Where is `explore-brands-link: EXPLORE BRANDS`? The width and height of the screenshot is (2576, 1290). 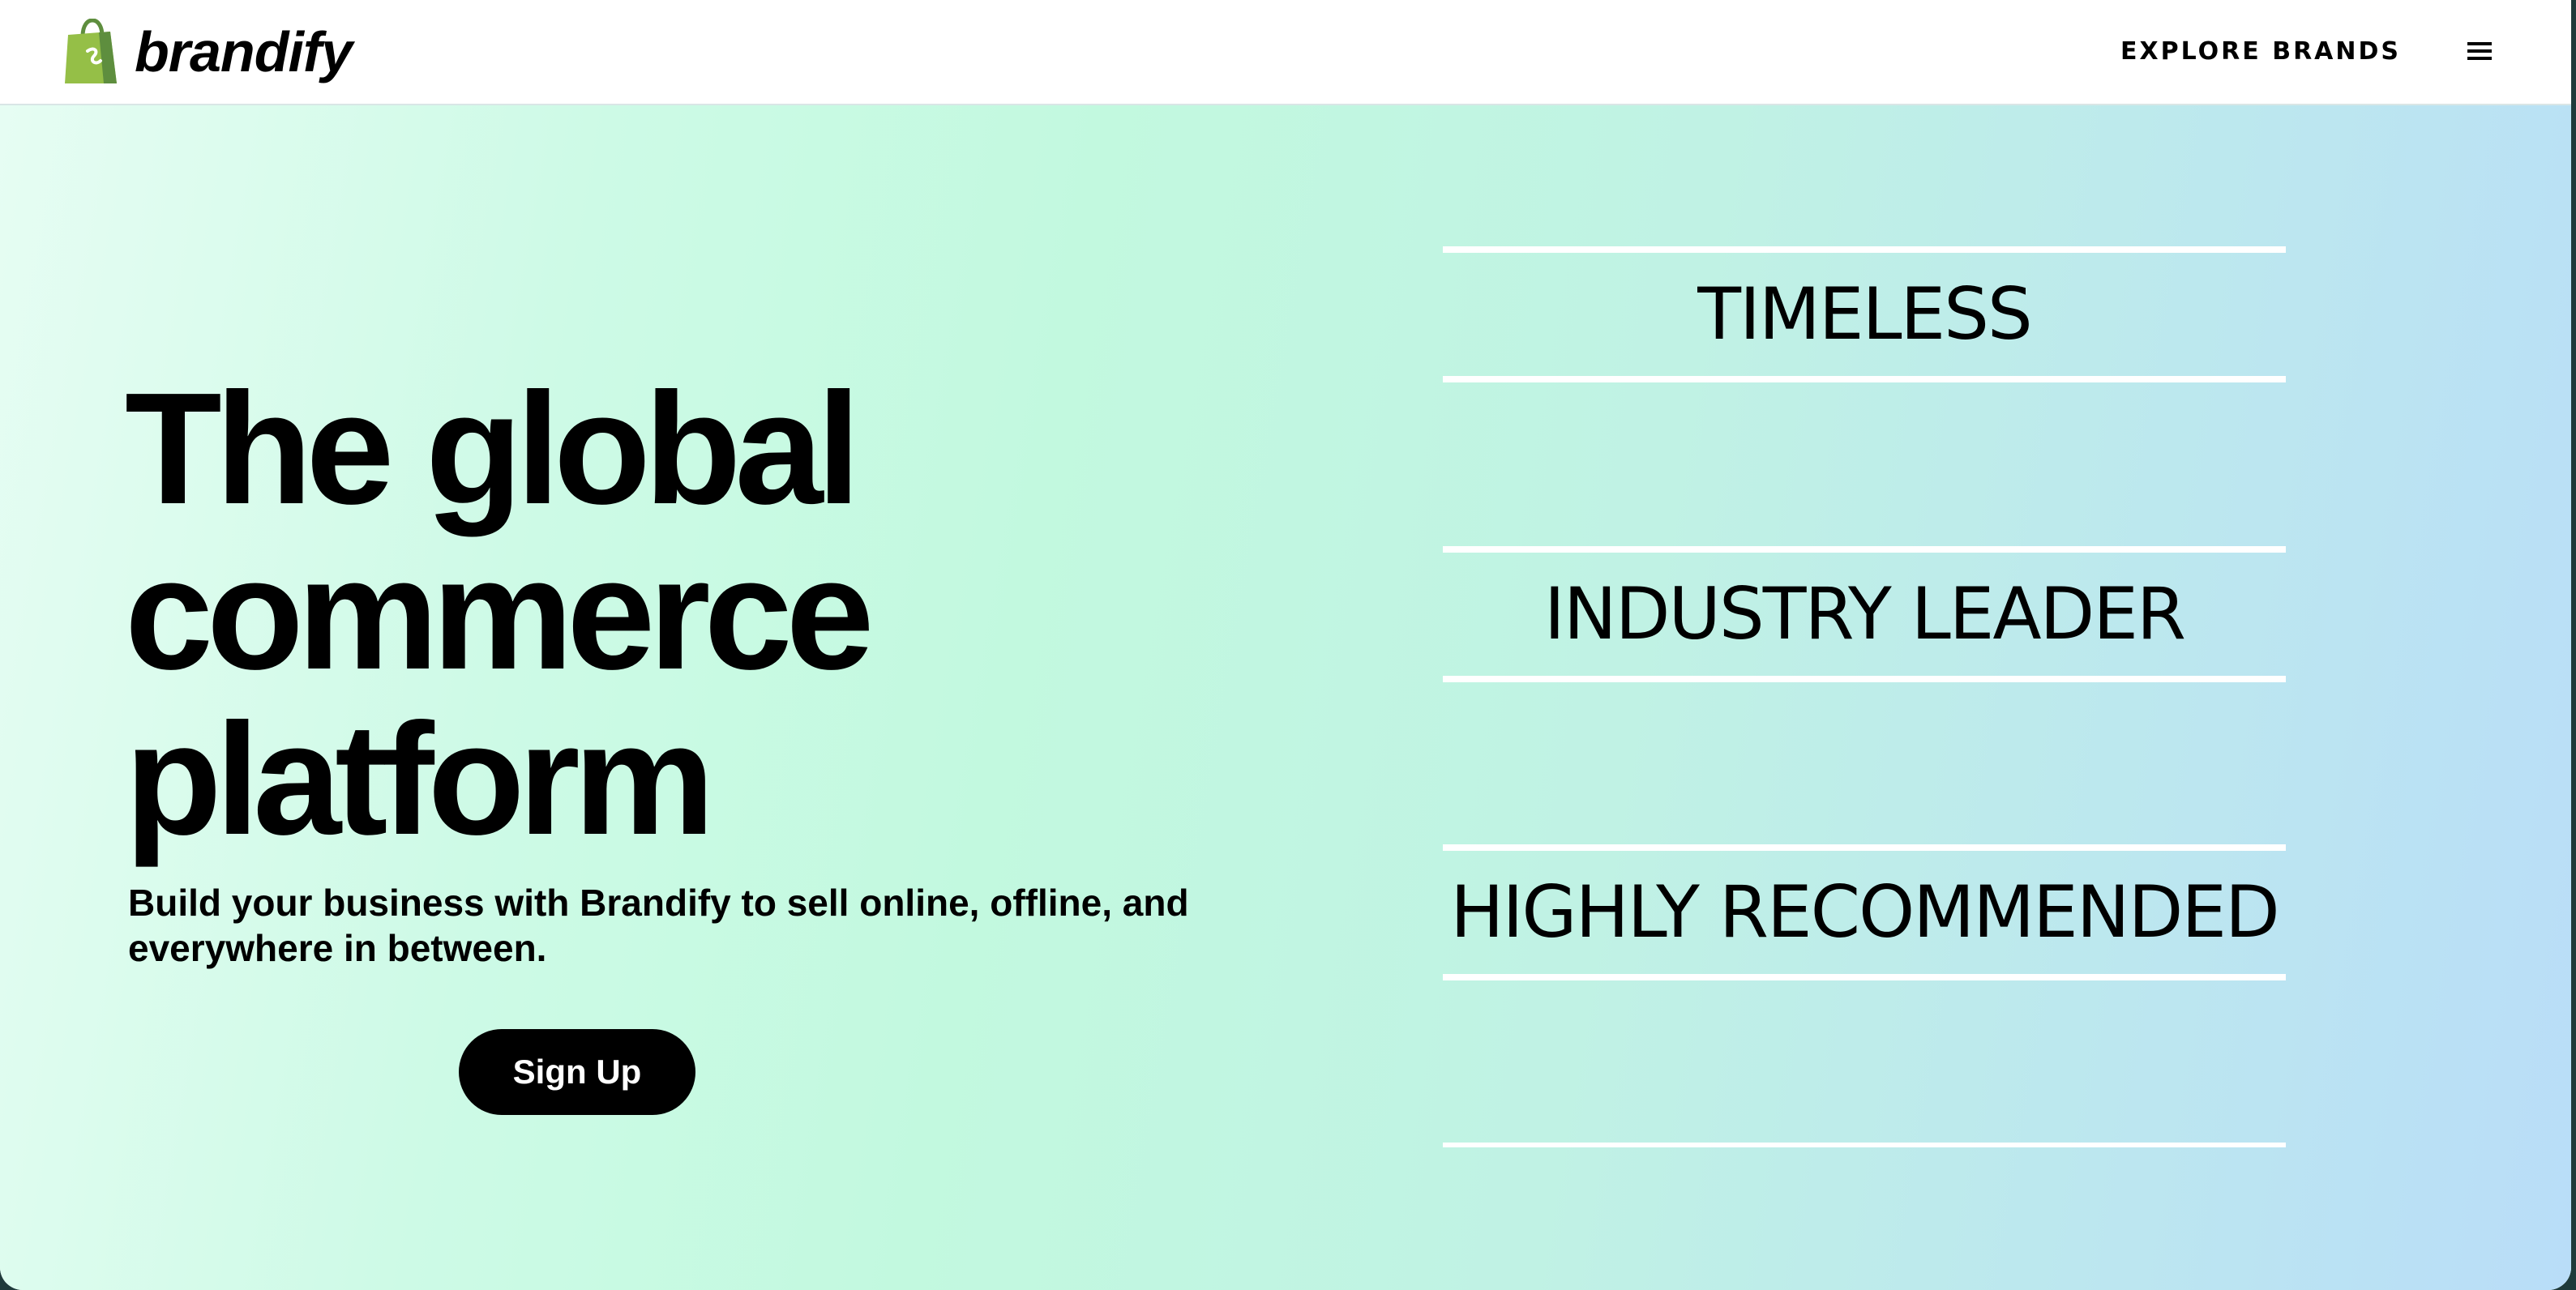 explore-brands-link: EXPLORE BRANDS is located at coordinates (2260, 52).